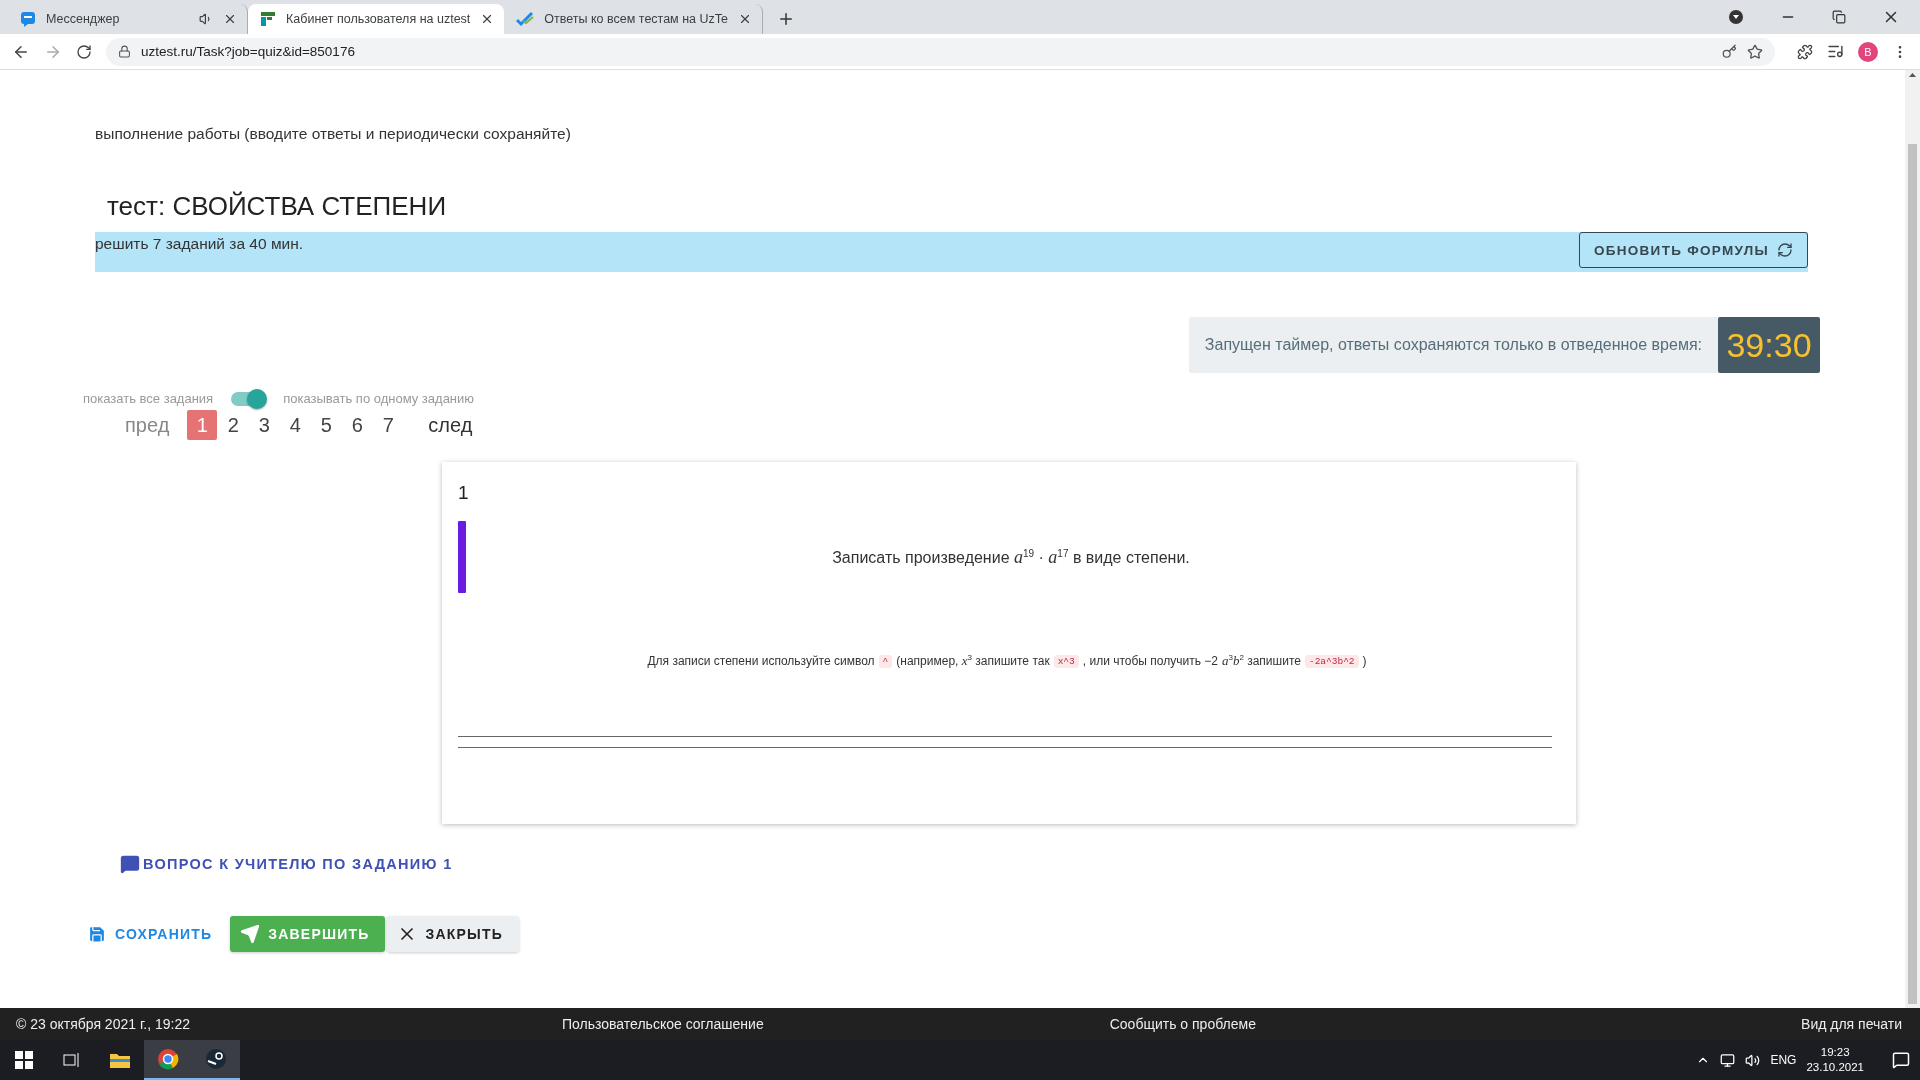  What do you see at coordinates (379, 398) in the screenshot?
I see `toggle-label: показывать по одному заданию` at bounding box center [379, 398].